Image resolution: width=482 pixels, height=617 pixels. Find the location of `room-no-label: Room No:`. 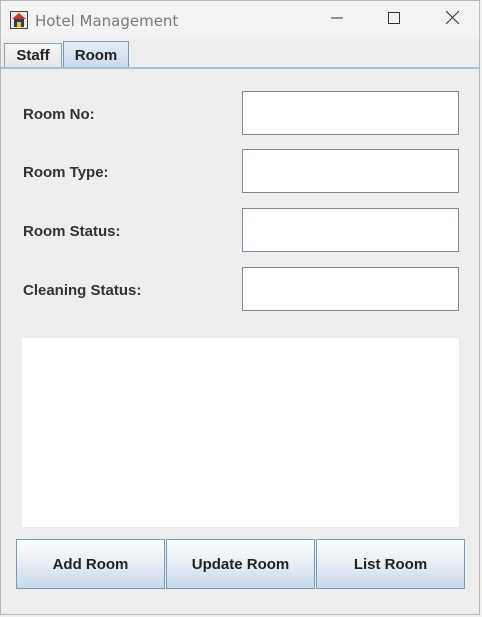

room-no-label: Room No: is located at coordinates (59, 114).